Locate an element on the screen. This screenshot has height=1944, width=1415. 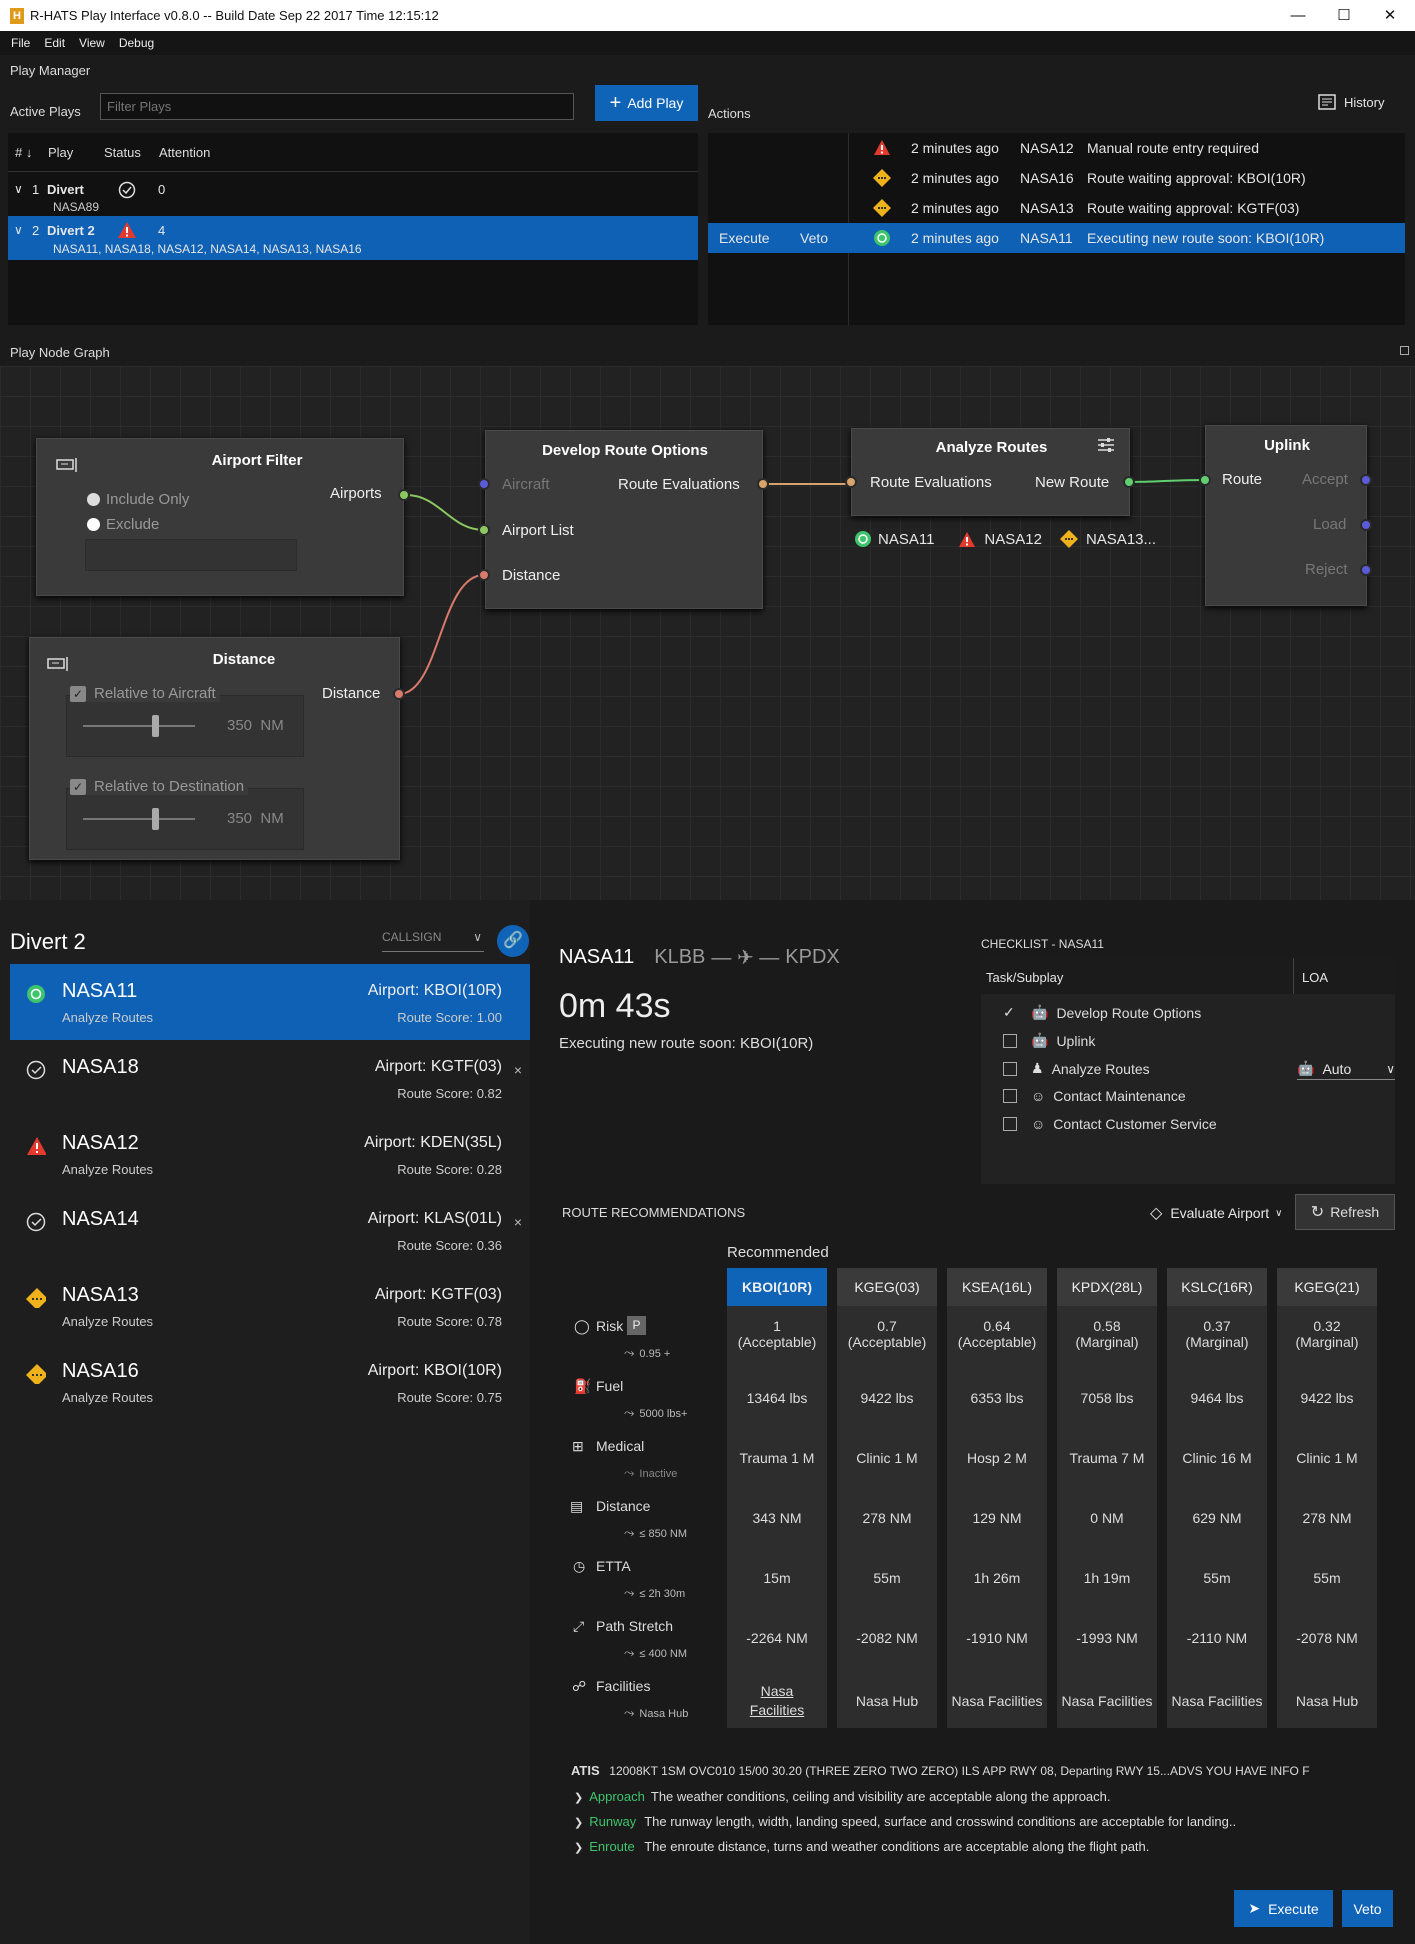
maximize-icon: ☐ is located at coordinates (1344, 15).